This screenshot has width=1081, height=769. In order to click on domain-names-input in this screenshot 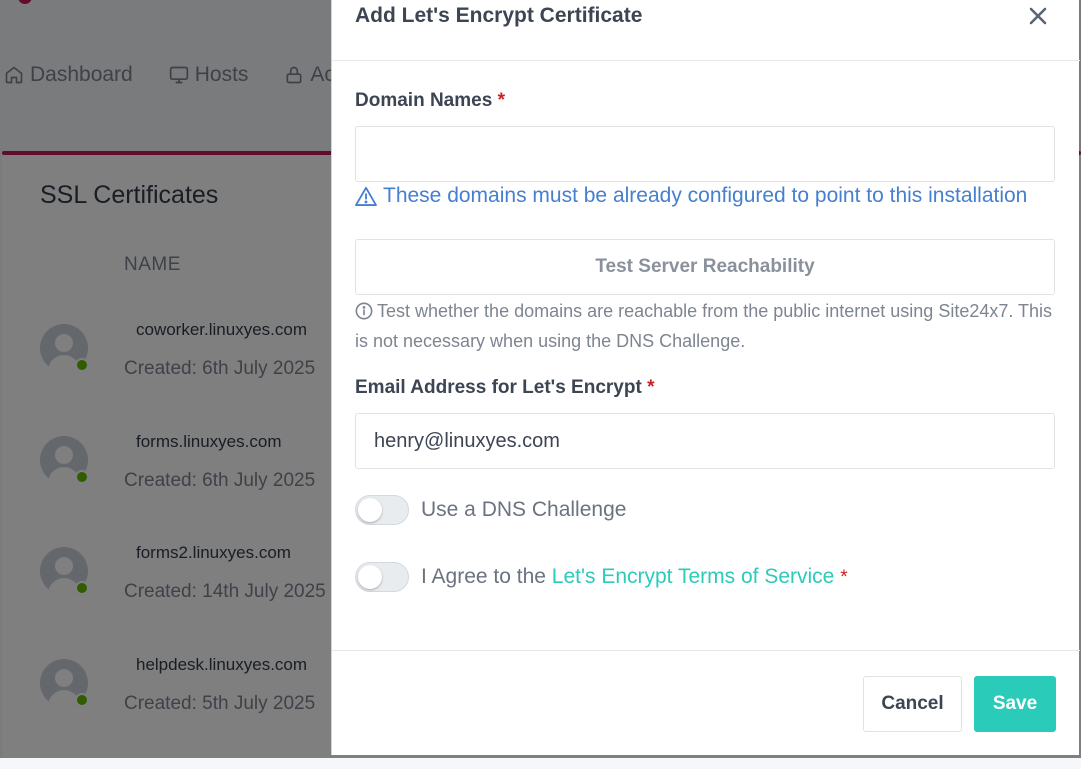, I will do `click(705, 154)`.